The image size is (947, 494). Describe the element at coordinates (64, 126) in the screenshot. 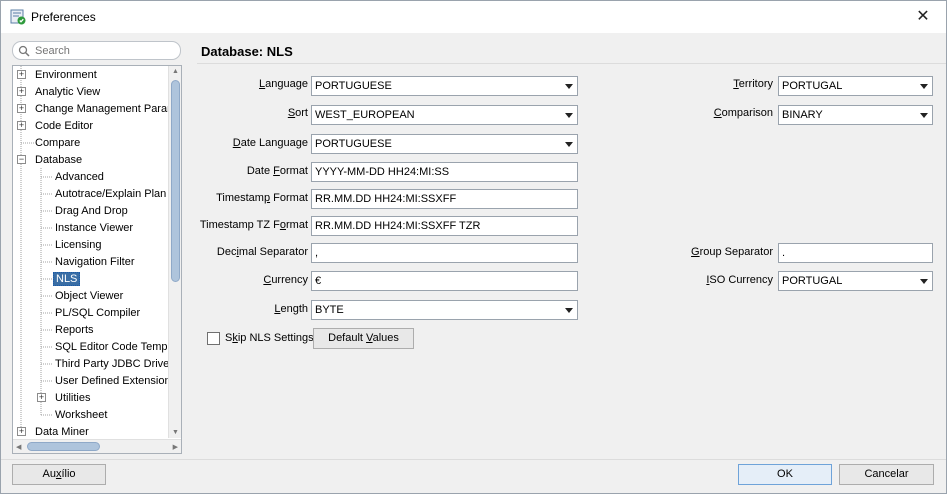

I see `tree-item-label: Code Editor` at that location.